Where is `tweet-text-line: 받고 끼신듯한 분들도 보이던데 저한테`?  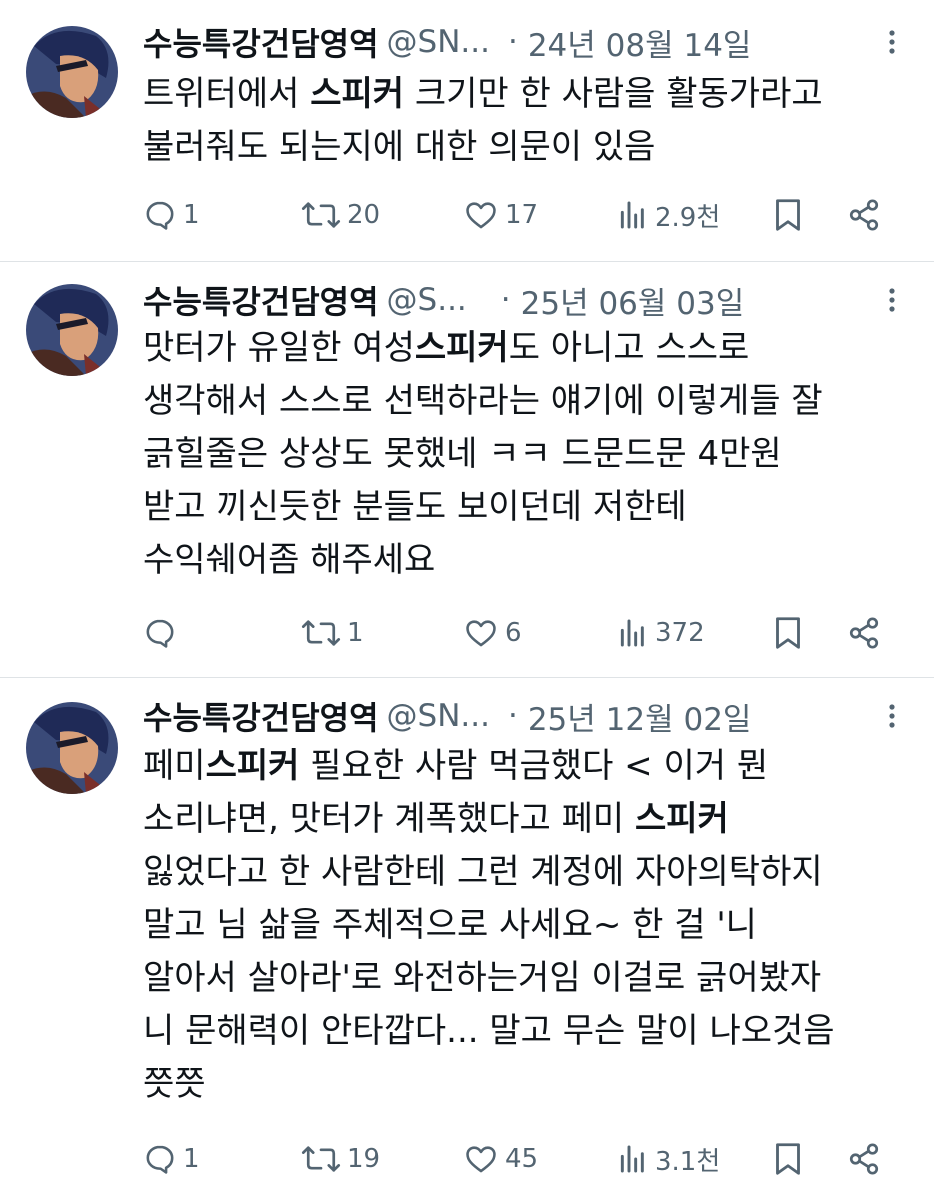
tweet-text-line: 받고 끼신듯한 분들도 보이던데 저한테 is located at coordinates (528, 507).